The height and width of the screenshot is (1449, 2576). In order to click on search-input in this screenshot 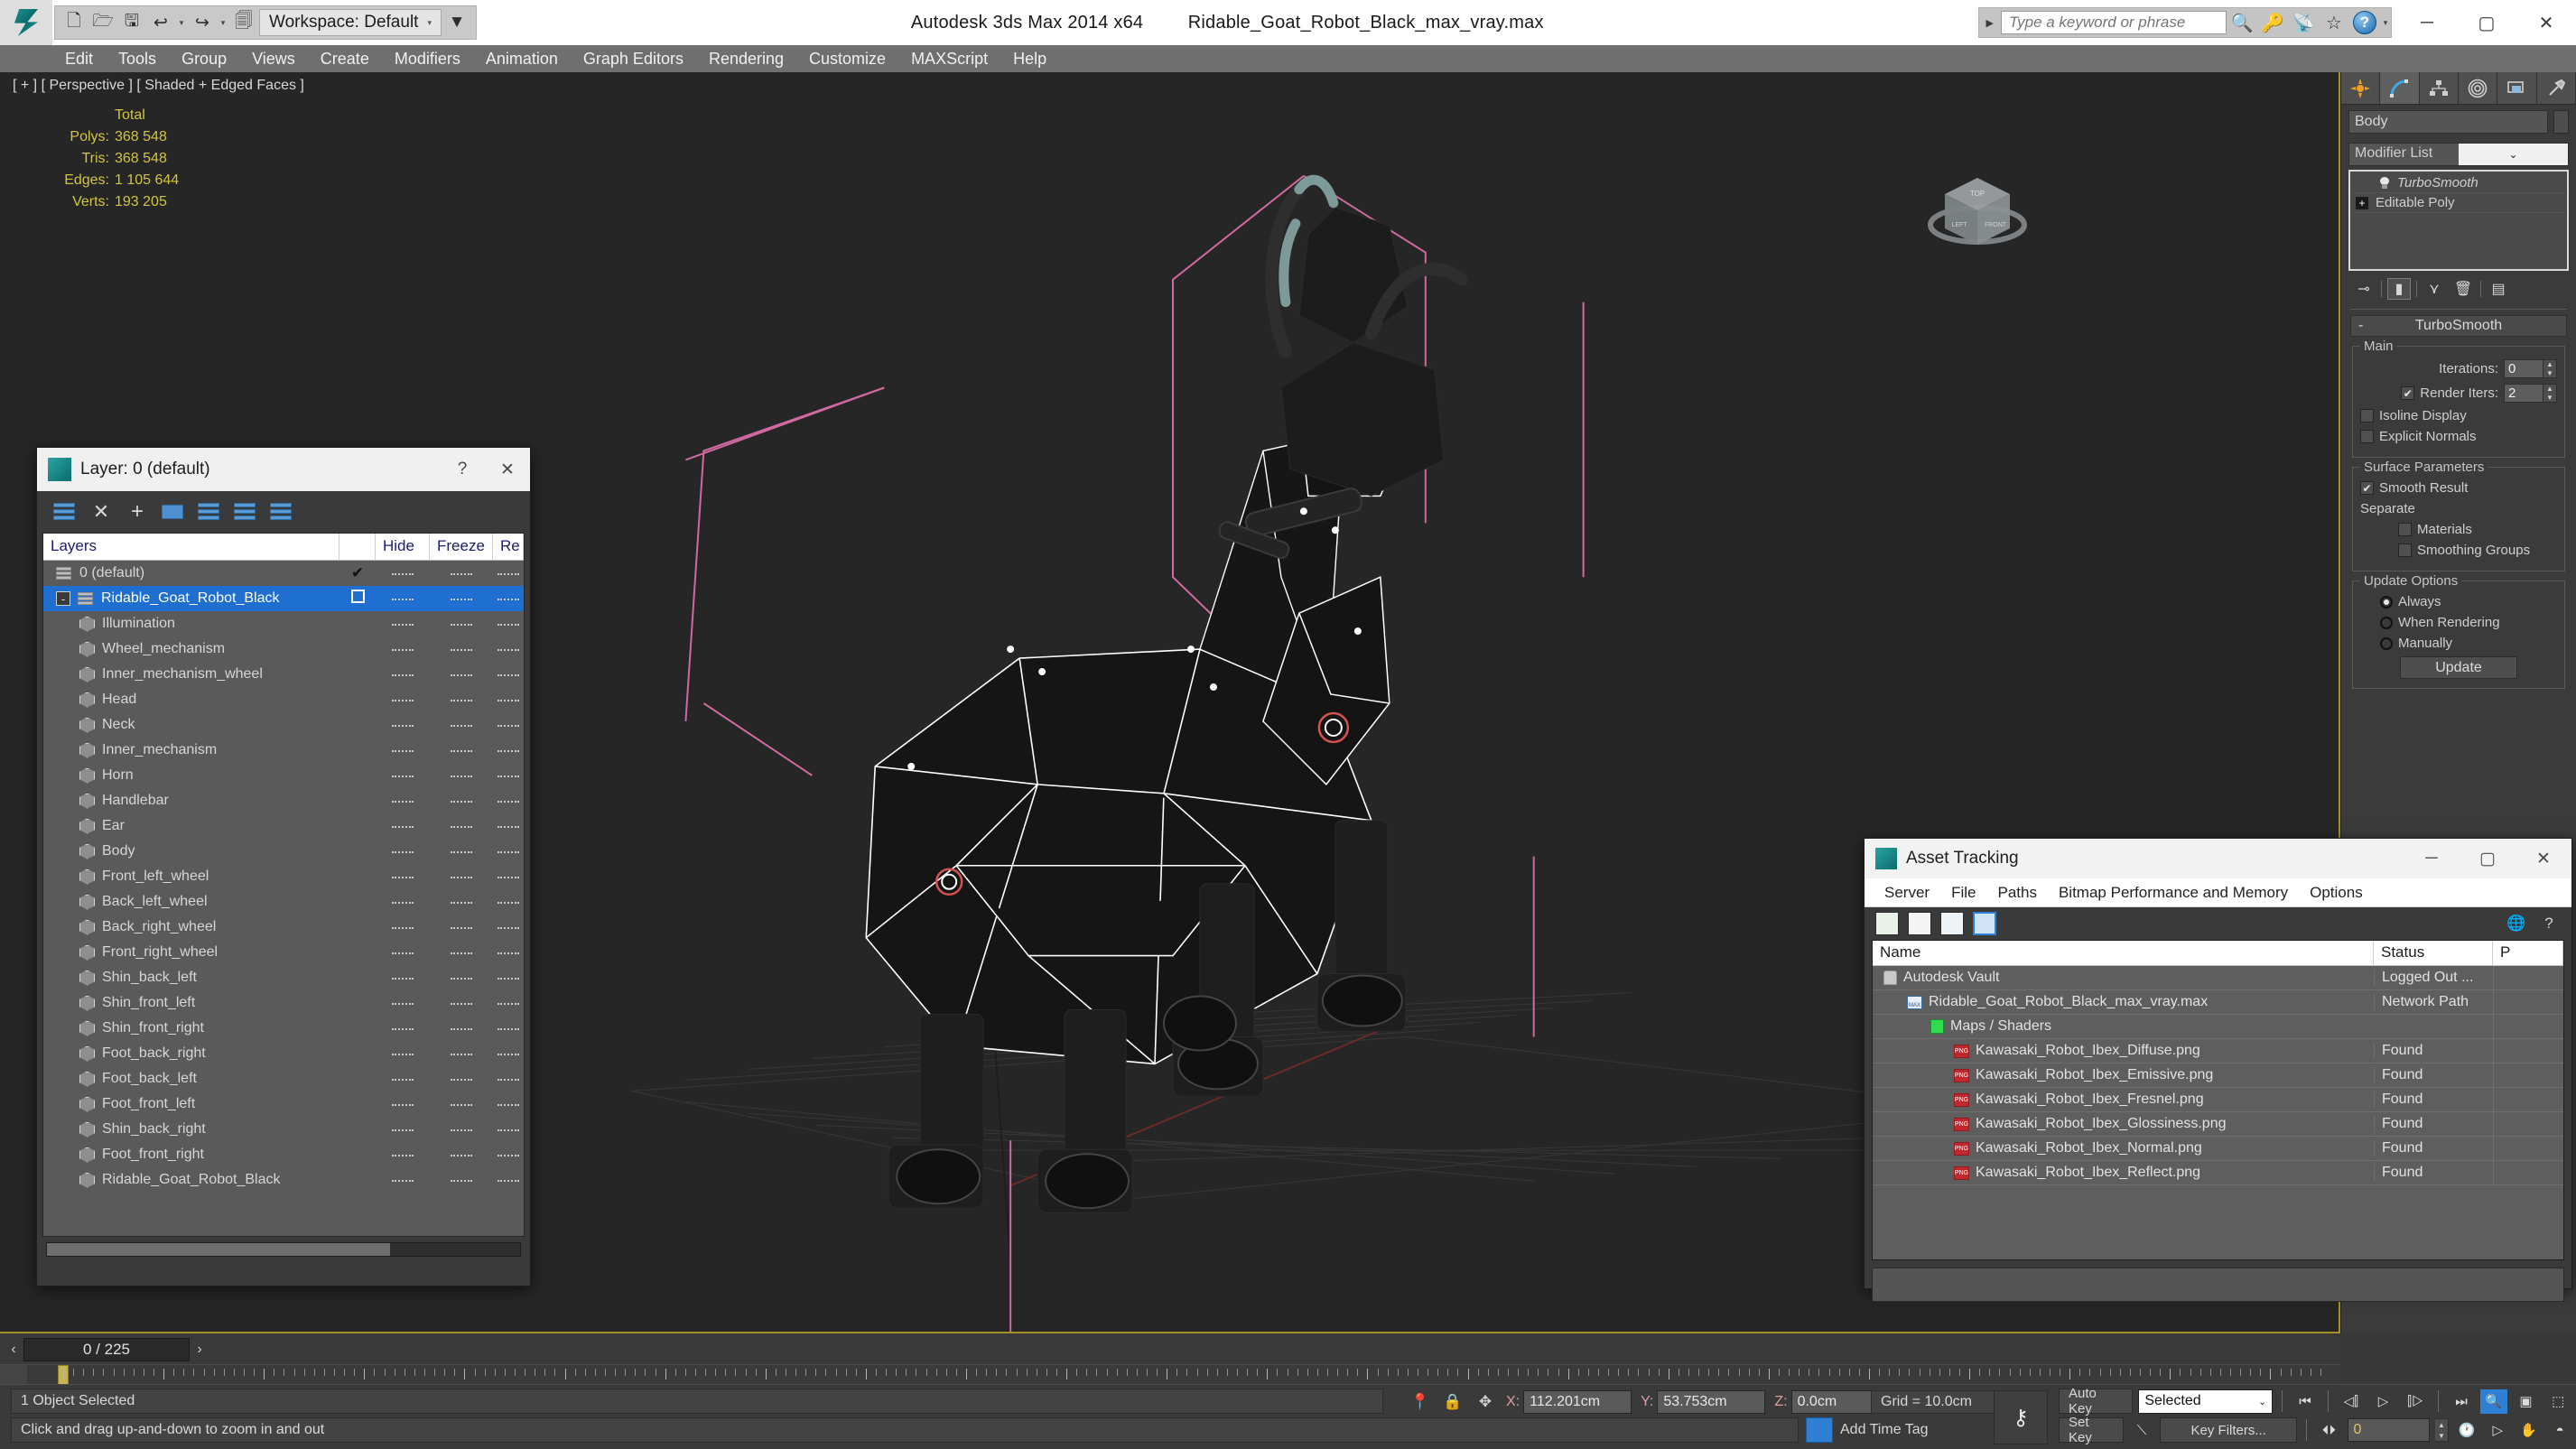, I will do `click(2114, 22)`.